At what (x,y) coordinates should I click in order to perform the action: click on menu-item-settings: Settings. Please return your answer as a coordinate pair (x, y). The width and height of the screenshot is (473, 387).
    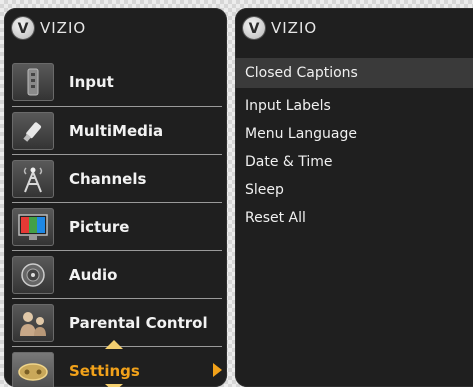
    Looking at the image, I should click on (117, 366).